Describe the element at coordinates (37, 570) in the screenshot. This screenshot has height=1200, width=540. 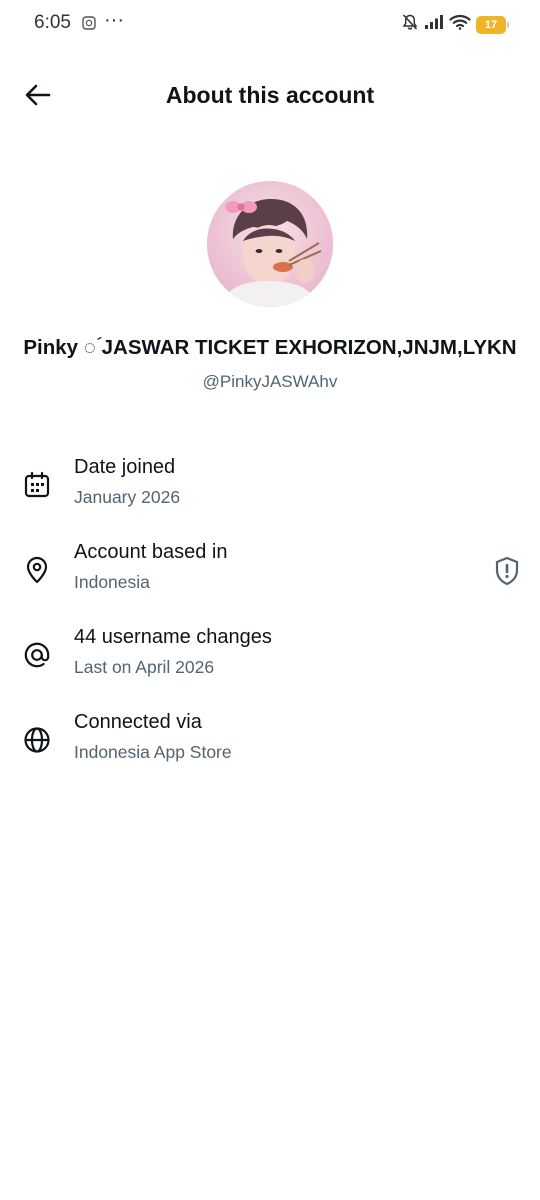
I see `location-pin-icon` at that location.